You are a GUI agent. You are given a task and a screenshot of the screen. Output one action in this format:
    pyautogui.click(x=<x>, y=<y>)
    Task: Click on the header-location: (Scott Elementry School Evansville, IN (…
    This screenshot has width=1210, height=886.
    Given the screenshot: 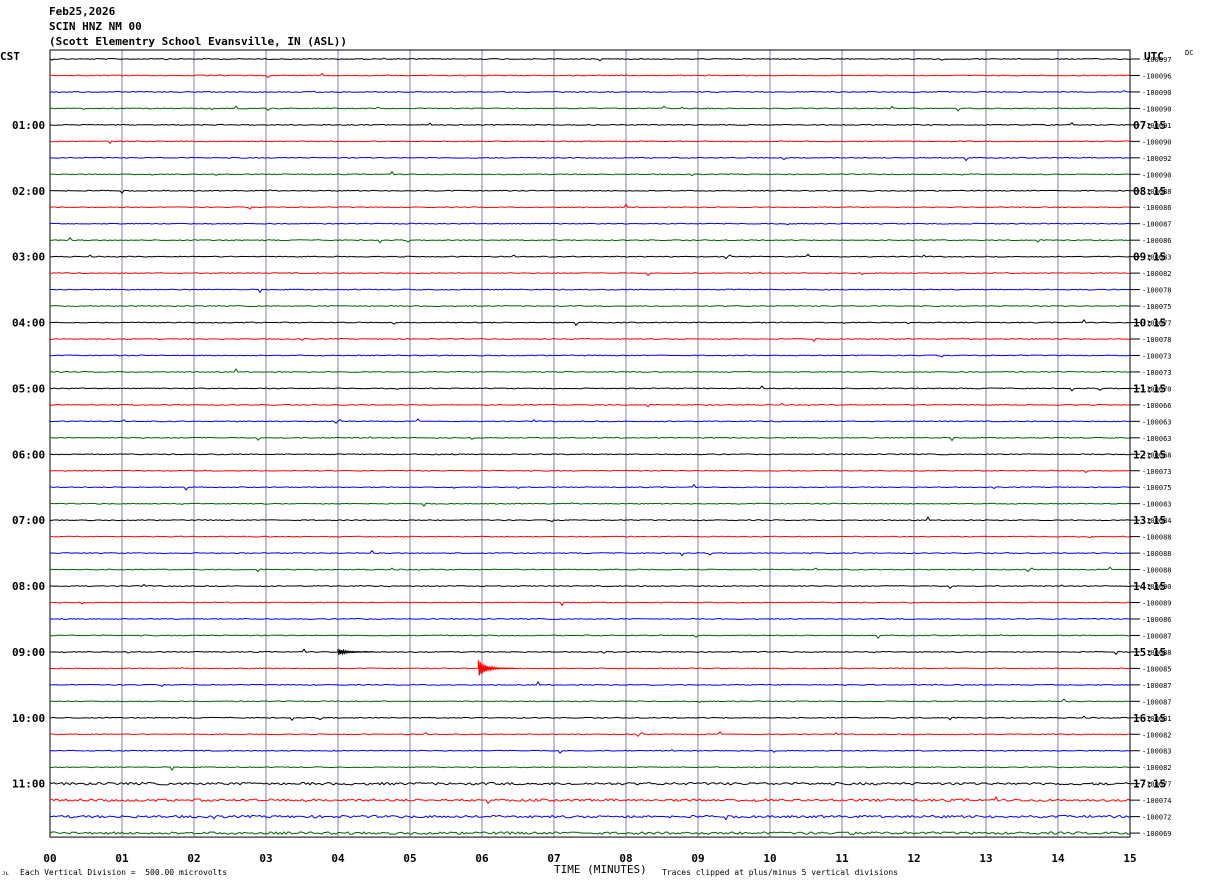 What is the action you would take?
    pyautogui.click(x=198, y=41)
    